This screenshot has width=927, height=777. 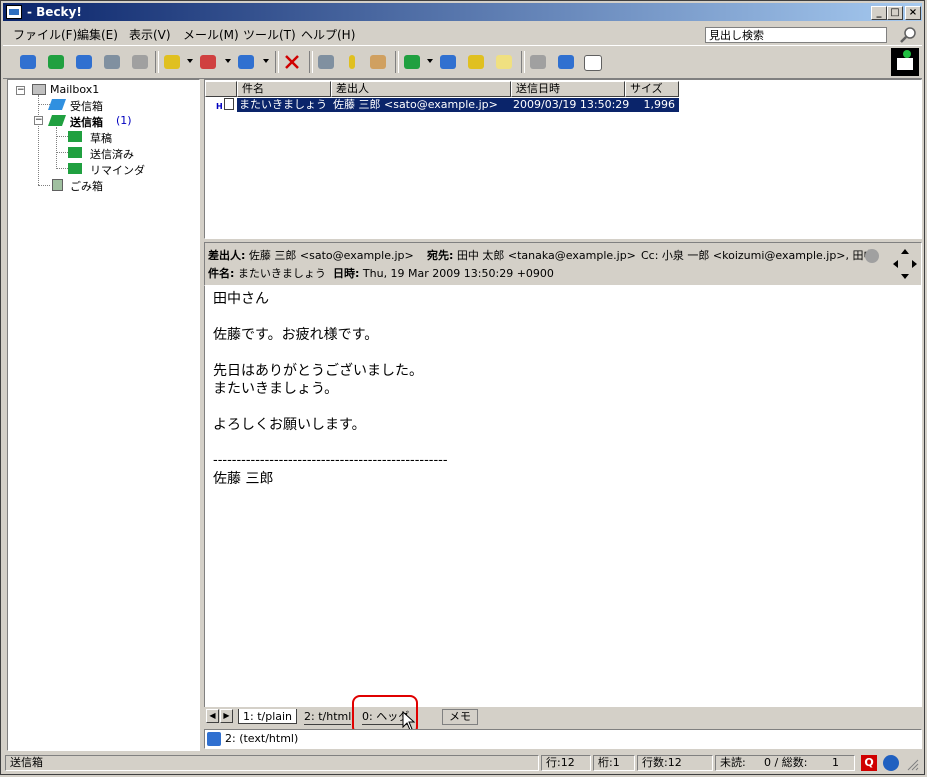 I want to click on minimize-button: _, so click(x=879, y=13).